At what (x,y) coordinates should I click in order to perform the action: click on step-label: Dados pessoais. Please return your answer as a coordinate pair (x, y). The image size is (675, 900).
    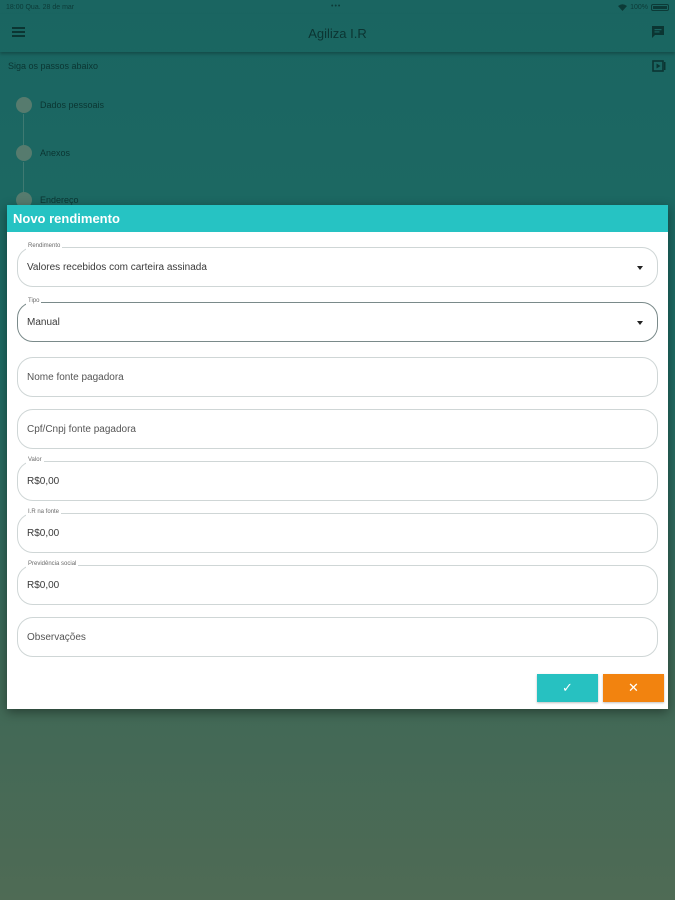
    Looking at the image, I should click on (72, 105).